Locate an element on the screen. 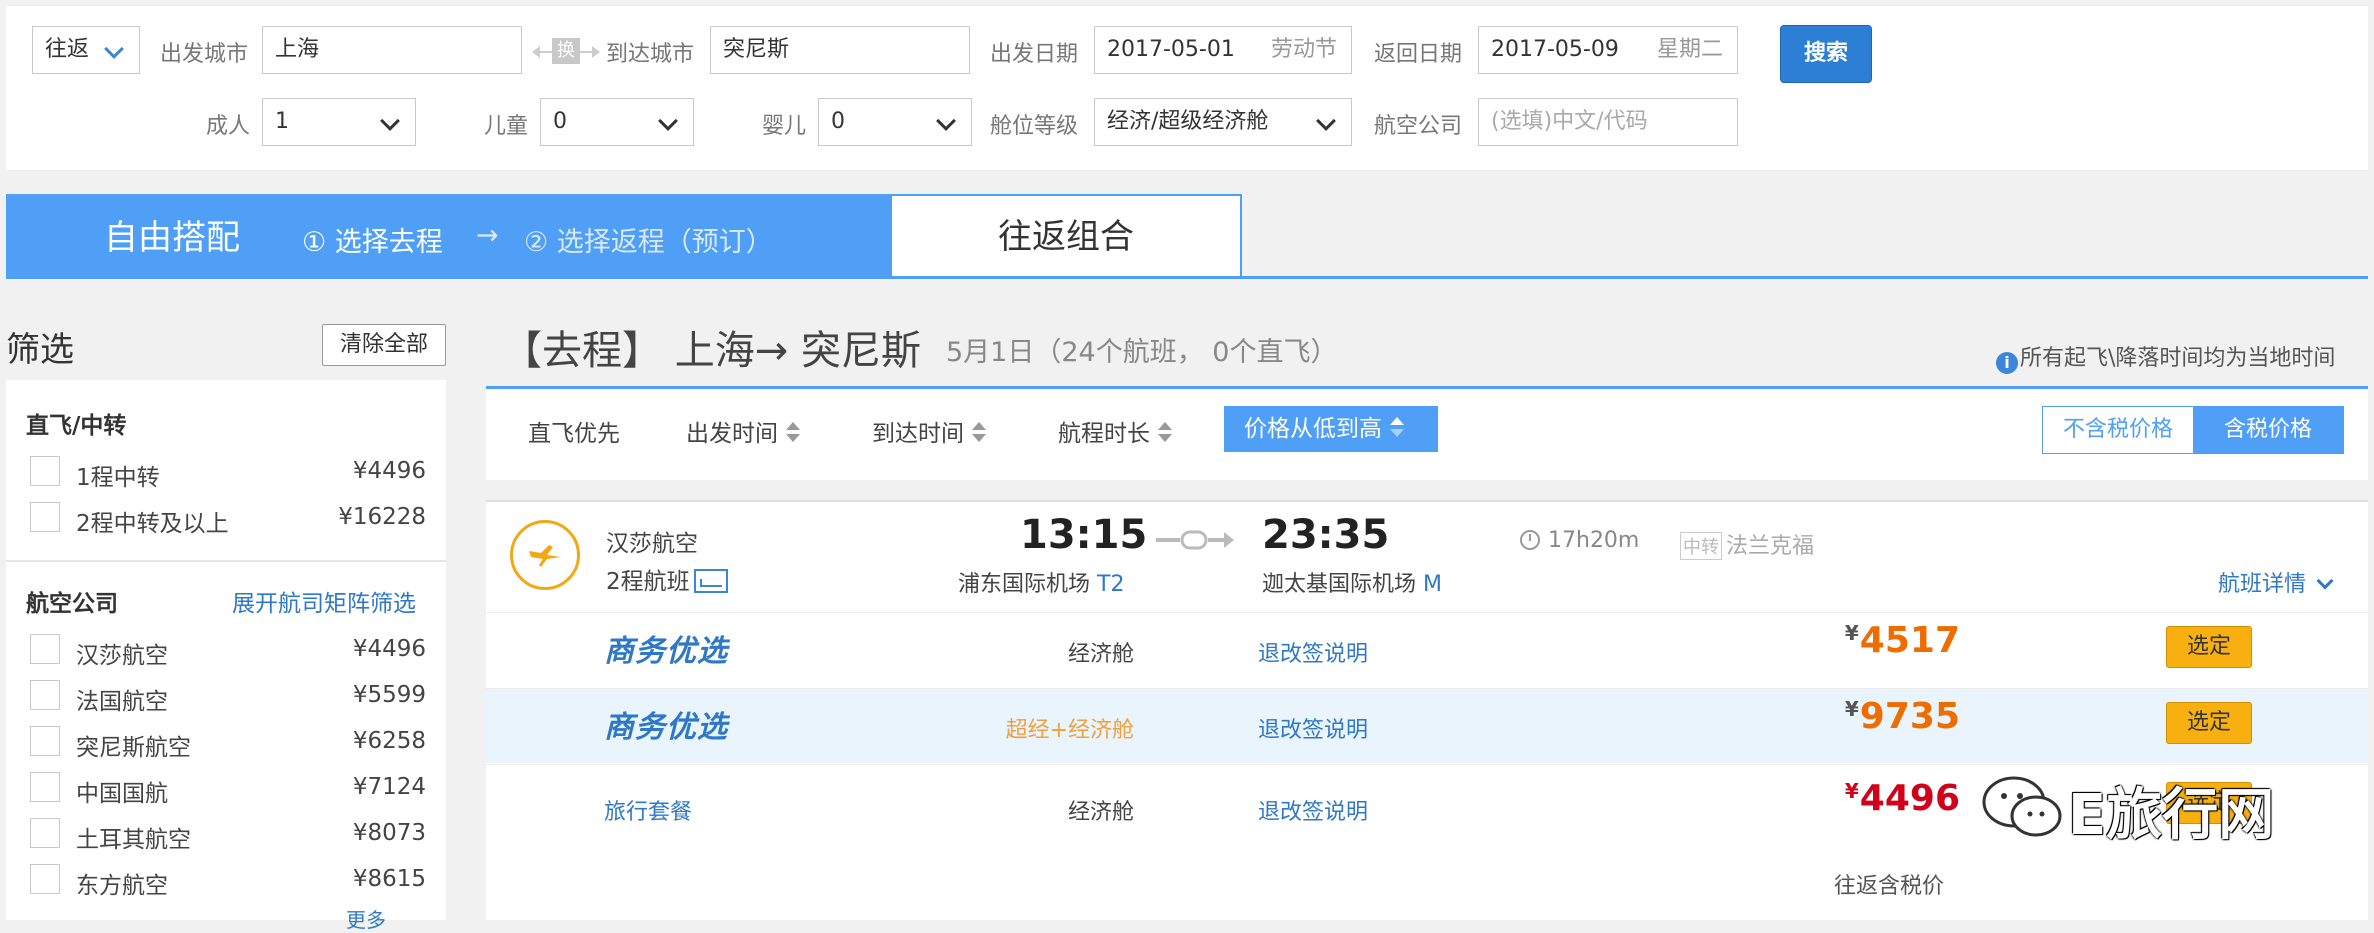 The width and height of the screenshot is (2374, 933). depart-terminal: T2 is located at coordinates (1111, 584).